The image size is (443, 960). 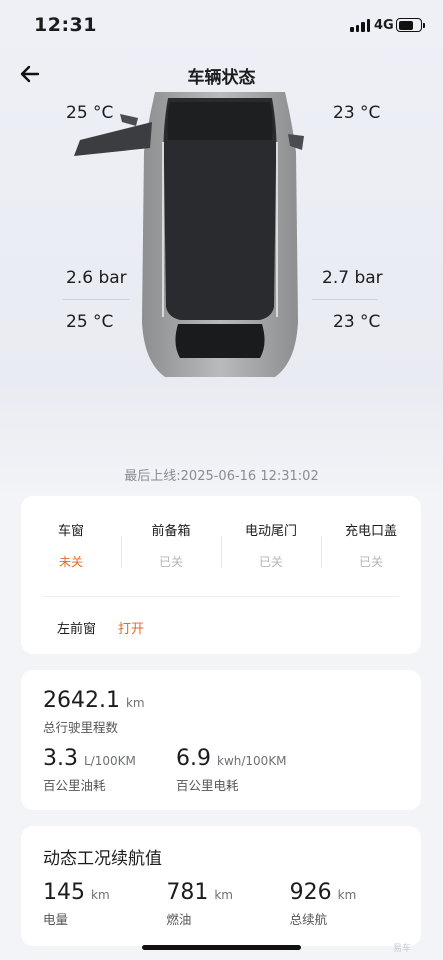 I want to click on rear-right-tire-temp: 23 °C, so click(x=357, y=322).